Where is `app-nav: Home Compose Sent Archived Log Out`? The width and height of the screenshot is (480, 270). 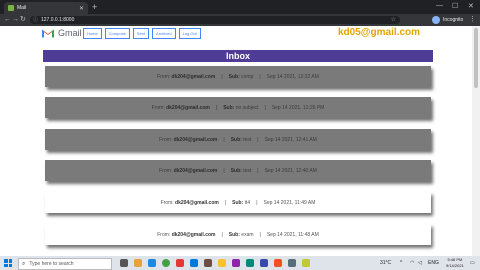 app-nav: Home Compose Sent Archived Log Out is located at coordinates (142, 33).